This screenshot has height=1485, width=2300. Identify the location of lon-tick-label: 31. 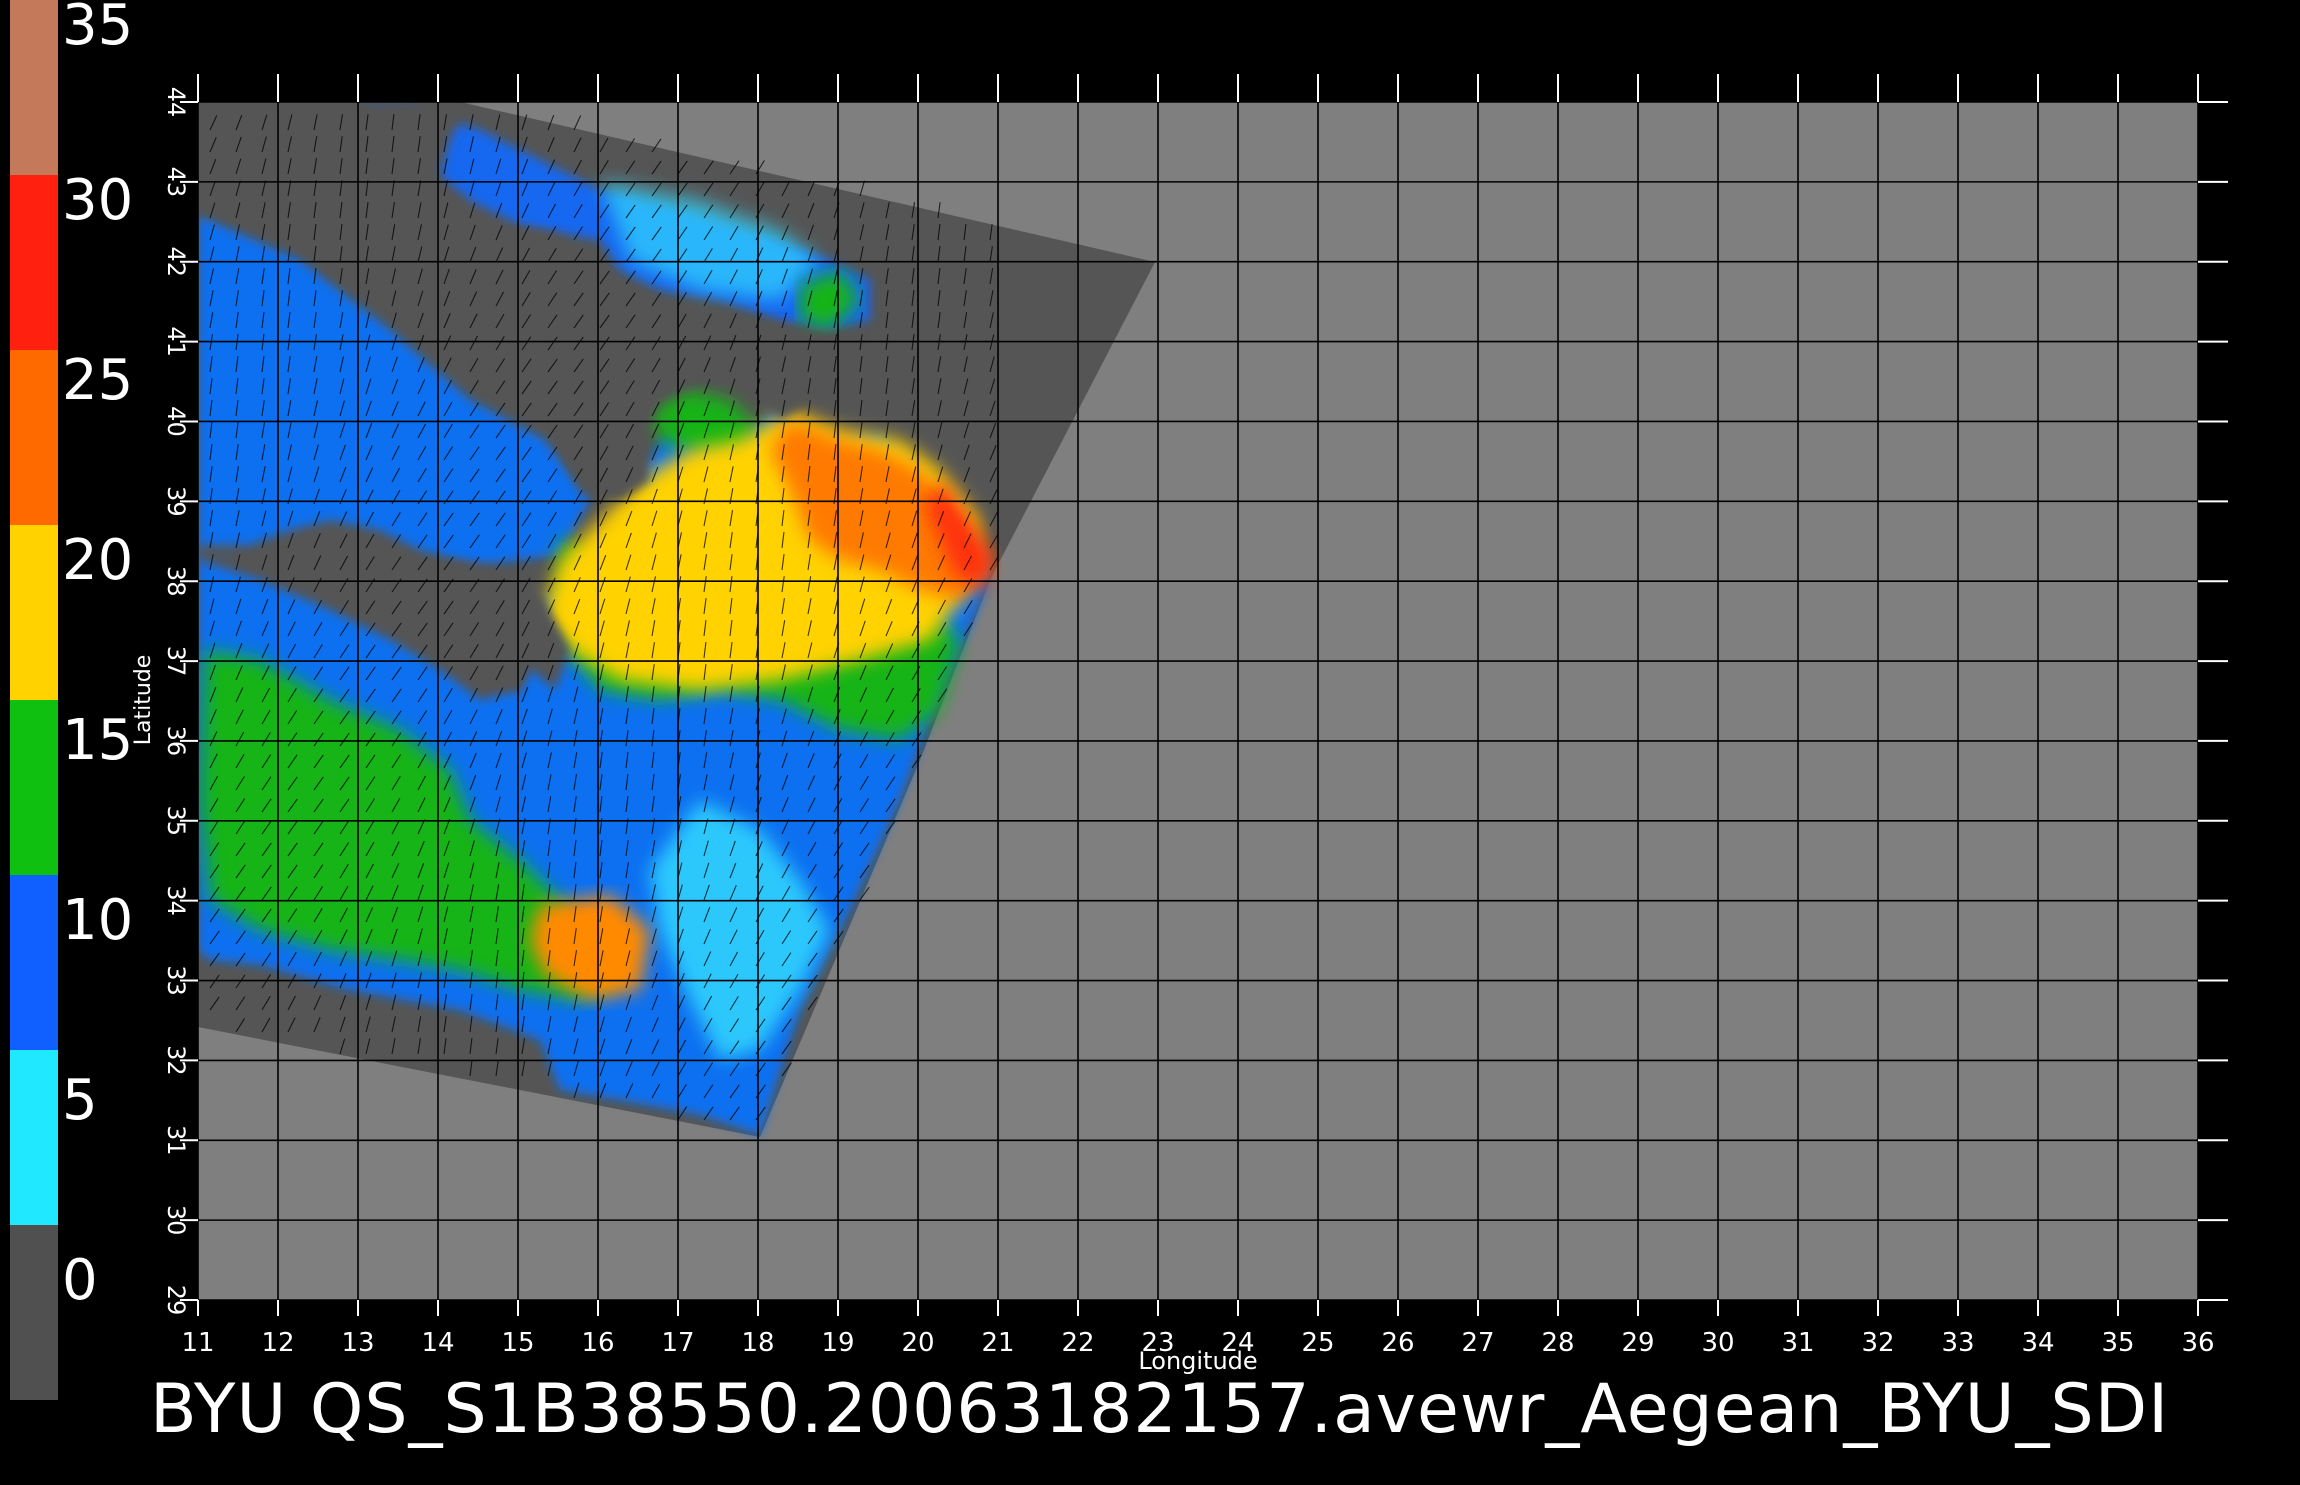
(1797, 1343).